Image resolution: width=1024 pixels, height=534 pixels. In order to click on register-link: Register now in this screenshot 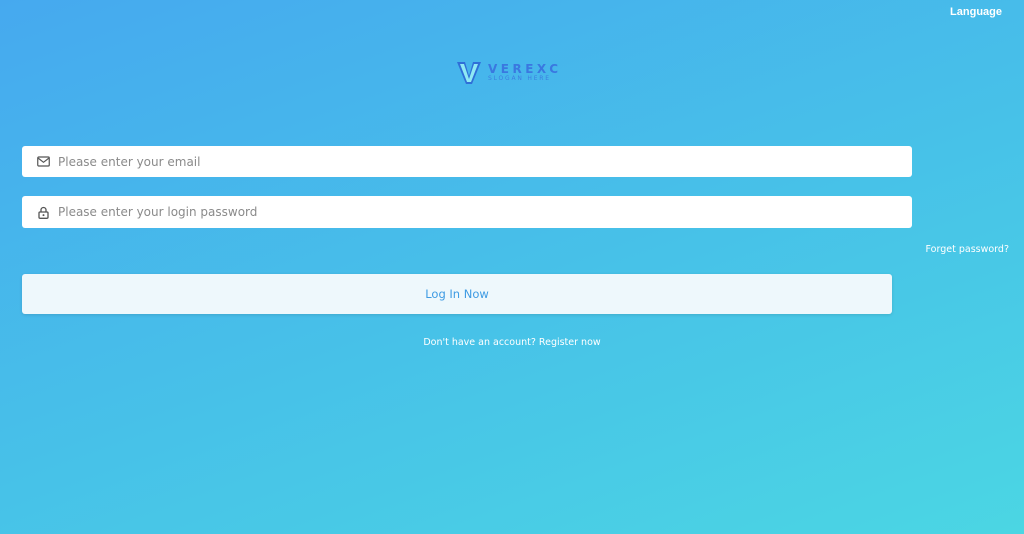, I will do `click(570, 342)`.